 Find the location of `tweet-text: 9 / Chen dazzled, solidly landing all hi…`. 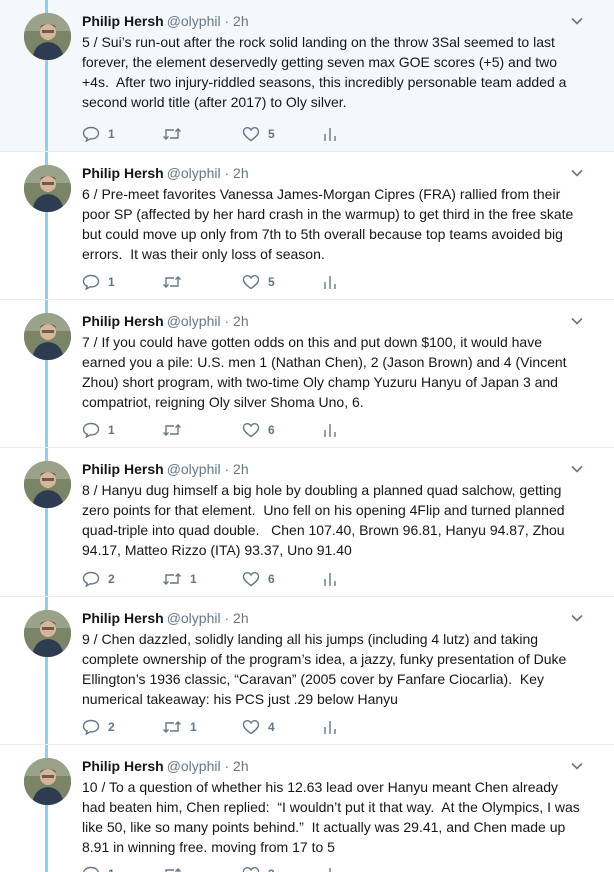

tweet-text: 9 / Chen dazzled, solidly landing all hi… is located at coordinates (326, 669).